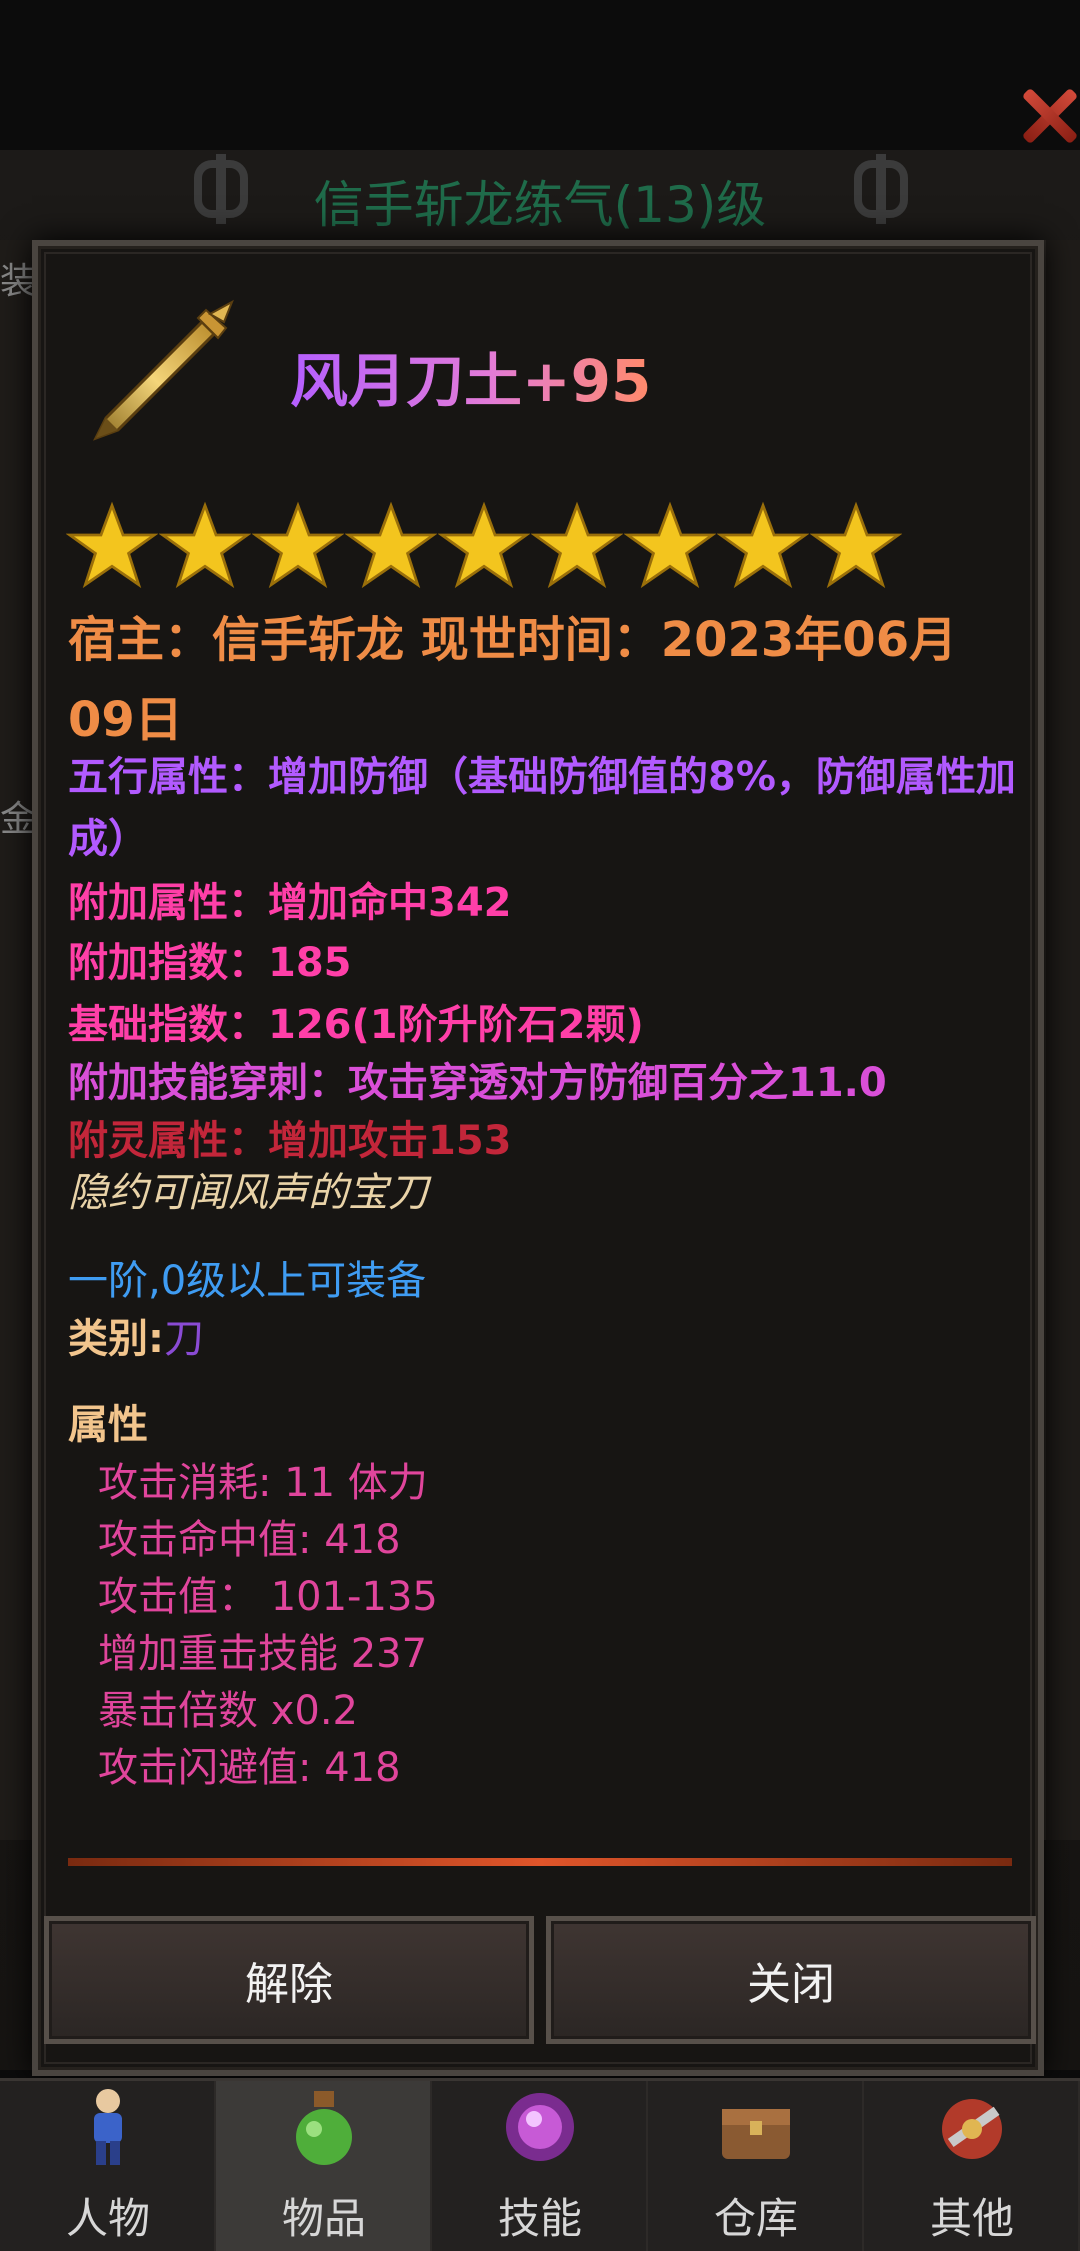 This screenshot has width=1080, height=2251. What do you see at coordinates (540, 205) in the screenshot?
I see `background-title: 信手斩龙练气(13)级` at bounding box center [540, 205].